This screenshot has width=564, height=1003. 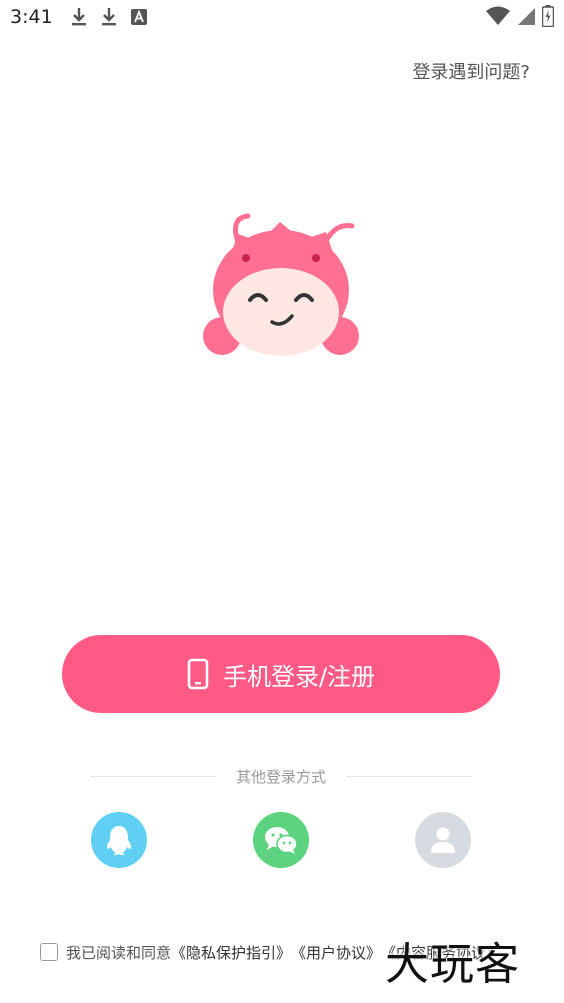 I want to click on wechat-login-button, so click(x=281, y=840).